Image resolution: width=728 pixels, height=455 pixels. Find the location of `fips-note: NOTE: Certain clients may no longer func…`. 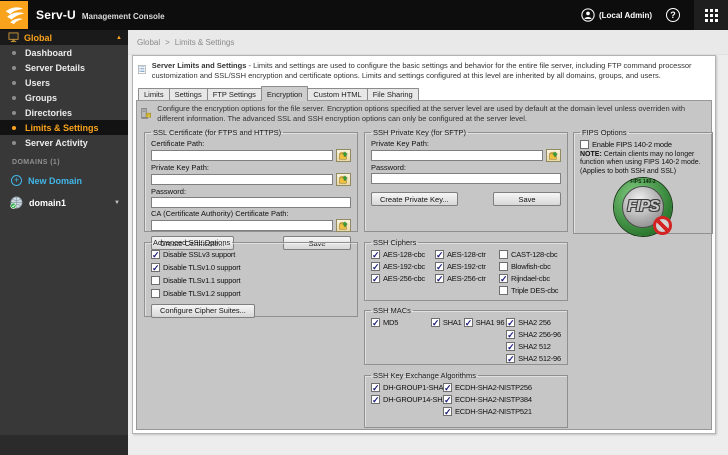

fips-note: NOTE: Certain clients may no longer func… is located at coordinates (643, 164).